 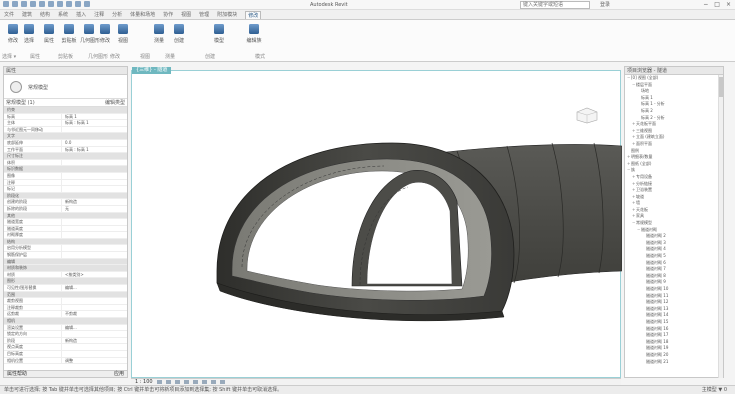 I want to click on property-section: 结构, so click(x=65, y=242).